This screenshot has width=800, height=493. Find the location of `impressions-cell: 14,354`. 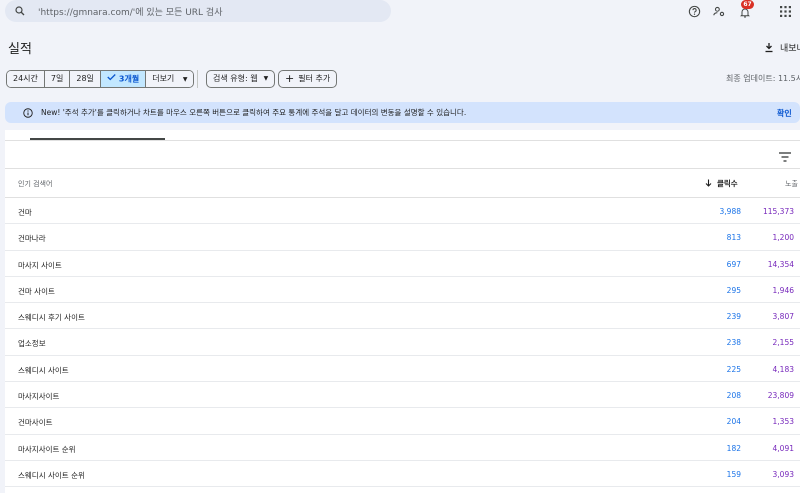

impressions-cell: 14,354 is located at coordinates (780, 264).